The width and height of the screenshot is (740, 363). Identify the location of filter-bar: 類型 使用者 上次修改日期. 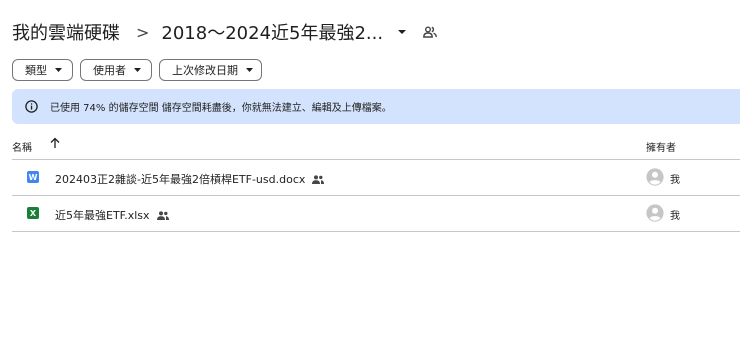
(137, 70).